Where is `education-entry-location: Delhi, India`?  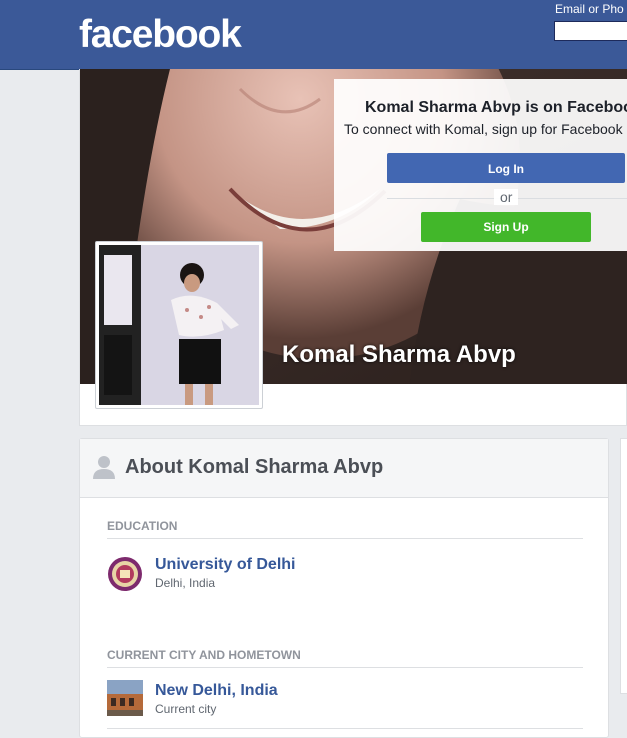 education-entry-location: Delhi, India is located at coordinates (185, 583).